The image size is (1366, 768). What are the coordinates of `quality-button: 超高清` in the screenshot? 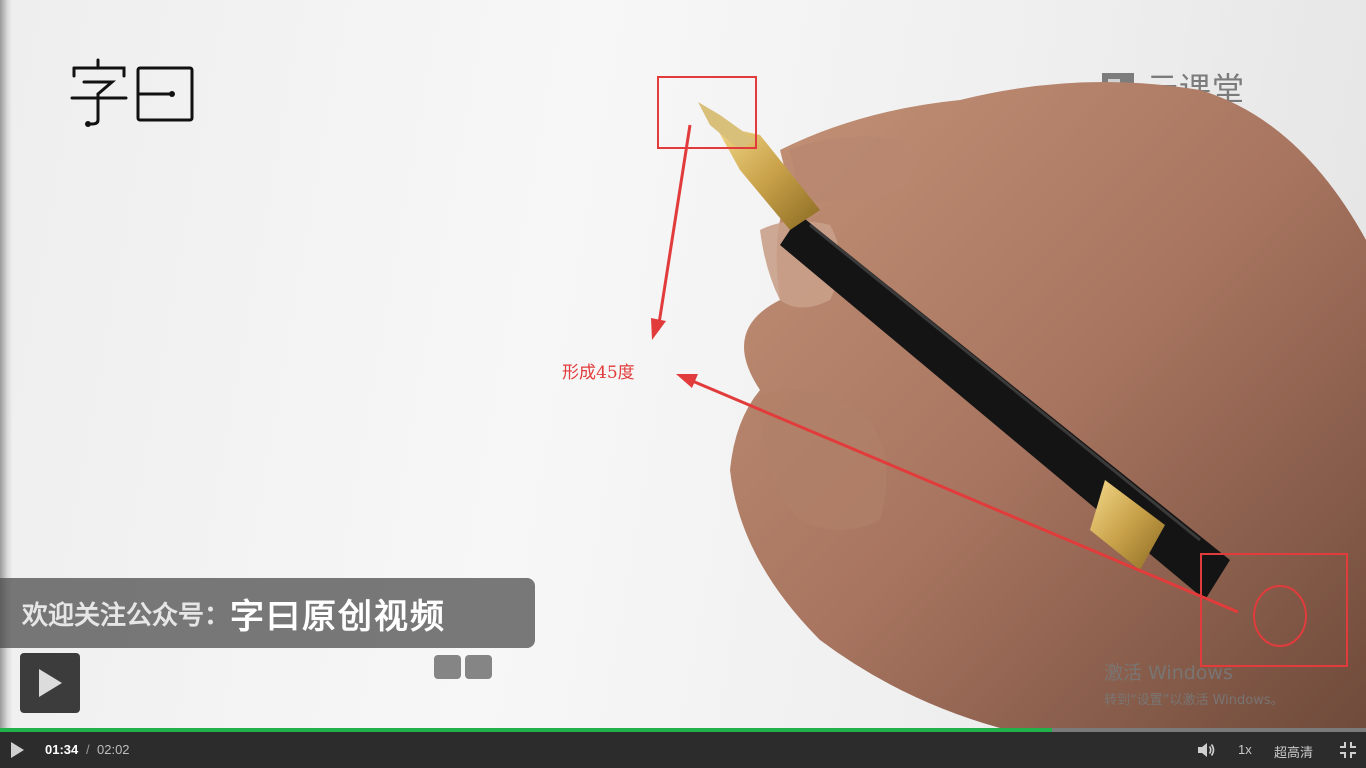 It's located at (1293, 751).